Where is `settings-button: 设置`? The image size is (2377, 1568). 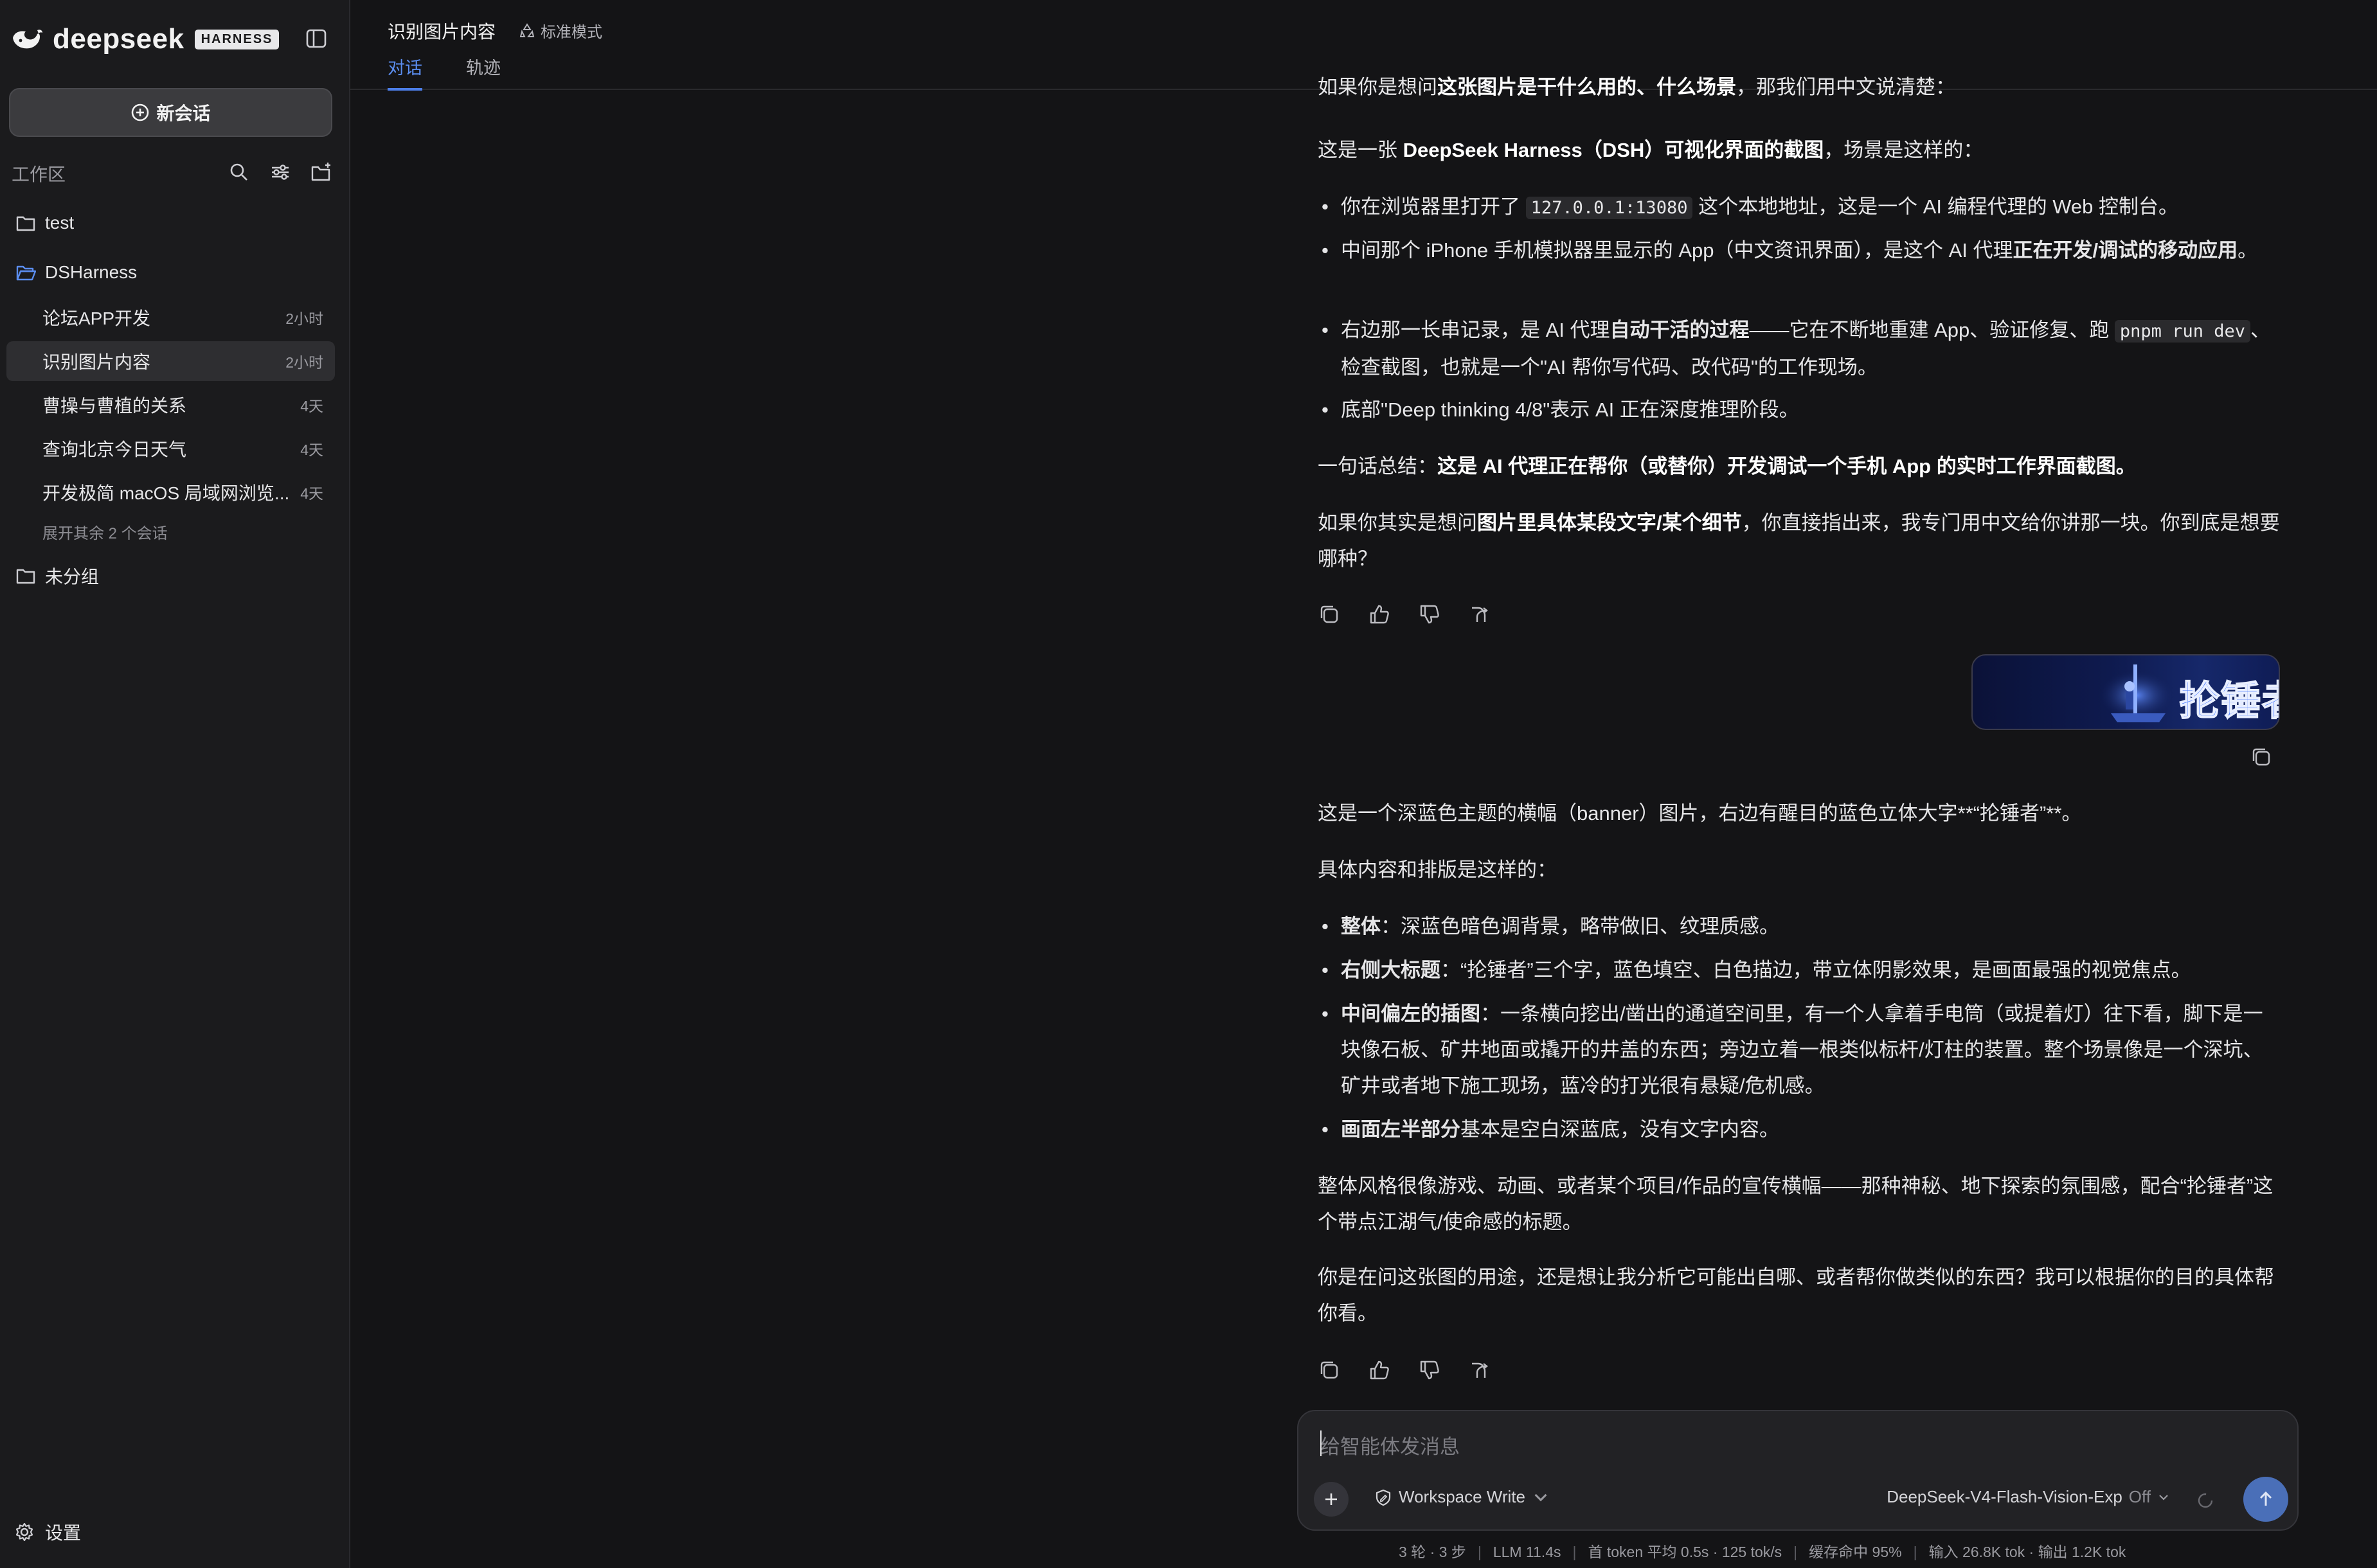
settings-button: 设置 is located at coordinates (47, 1532).